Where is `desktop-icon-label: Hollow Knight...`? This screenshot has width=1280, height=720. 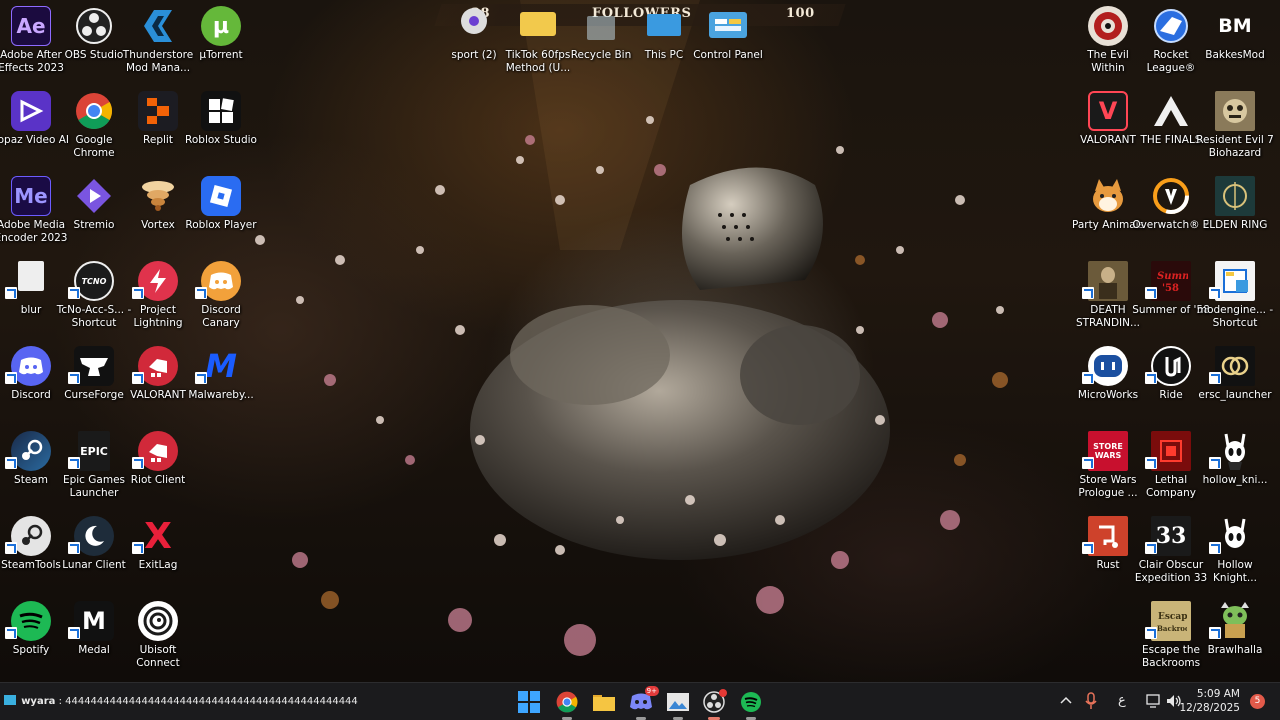 desktop-icon-label: Hollow Knight... is located at coordinates (1235, 571).